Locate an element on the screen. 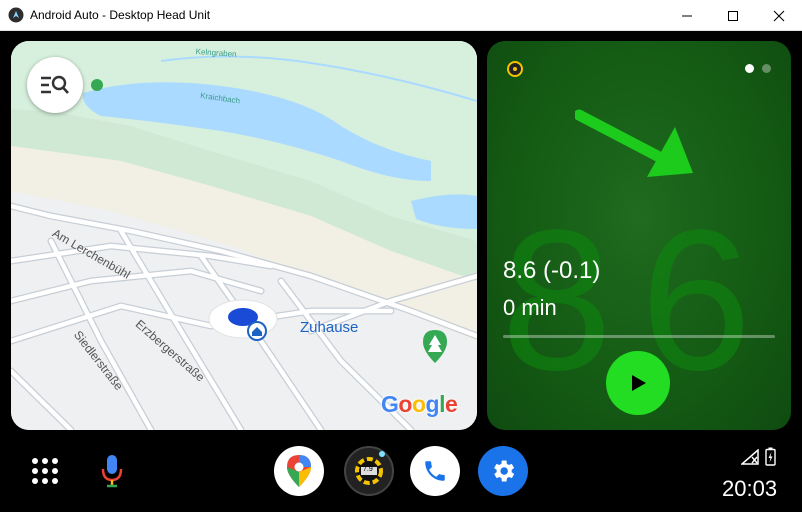 Image resolution: width=802 pixels, height=512 pixels. close-icon is located at coordinates (779, 15).